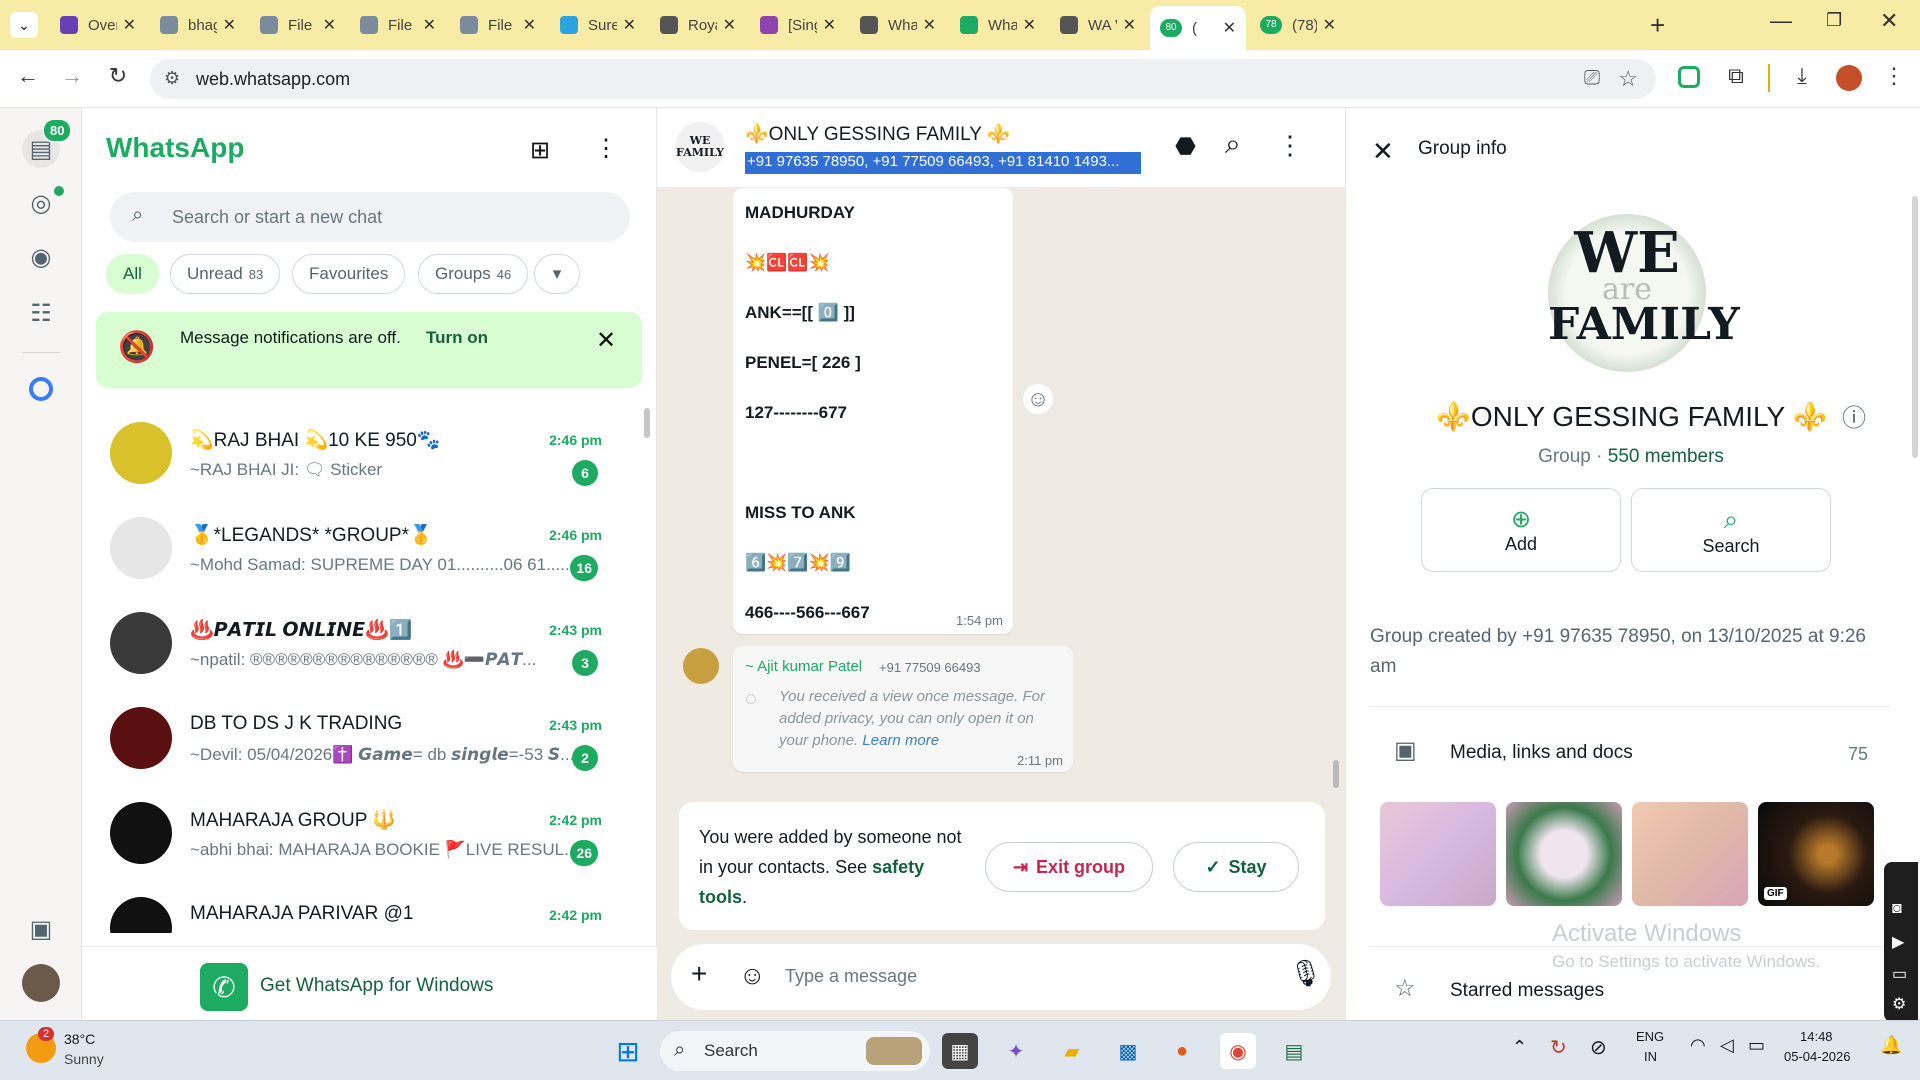  I want to click on filter-more-dropdown: ▾, so click(557, 274).